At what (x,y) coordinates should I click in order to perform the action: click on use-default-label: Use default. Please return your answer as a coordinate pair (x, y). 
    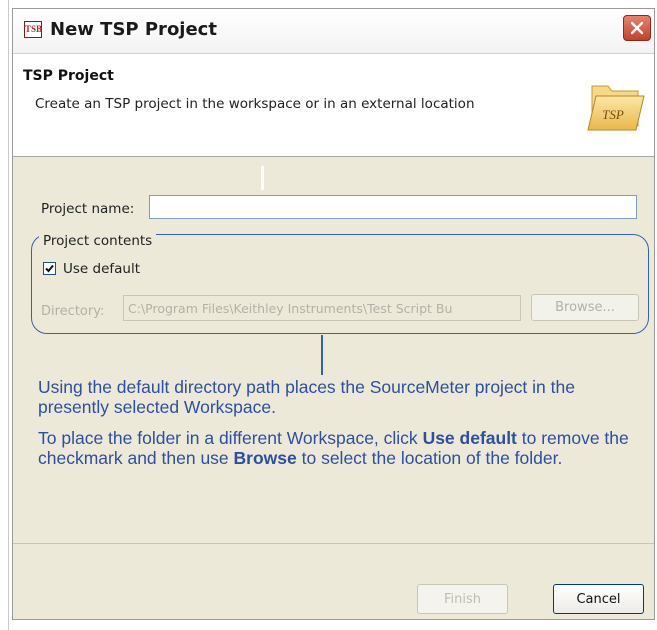
    Looking at the image, I should click on (101, 269).